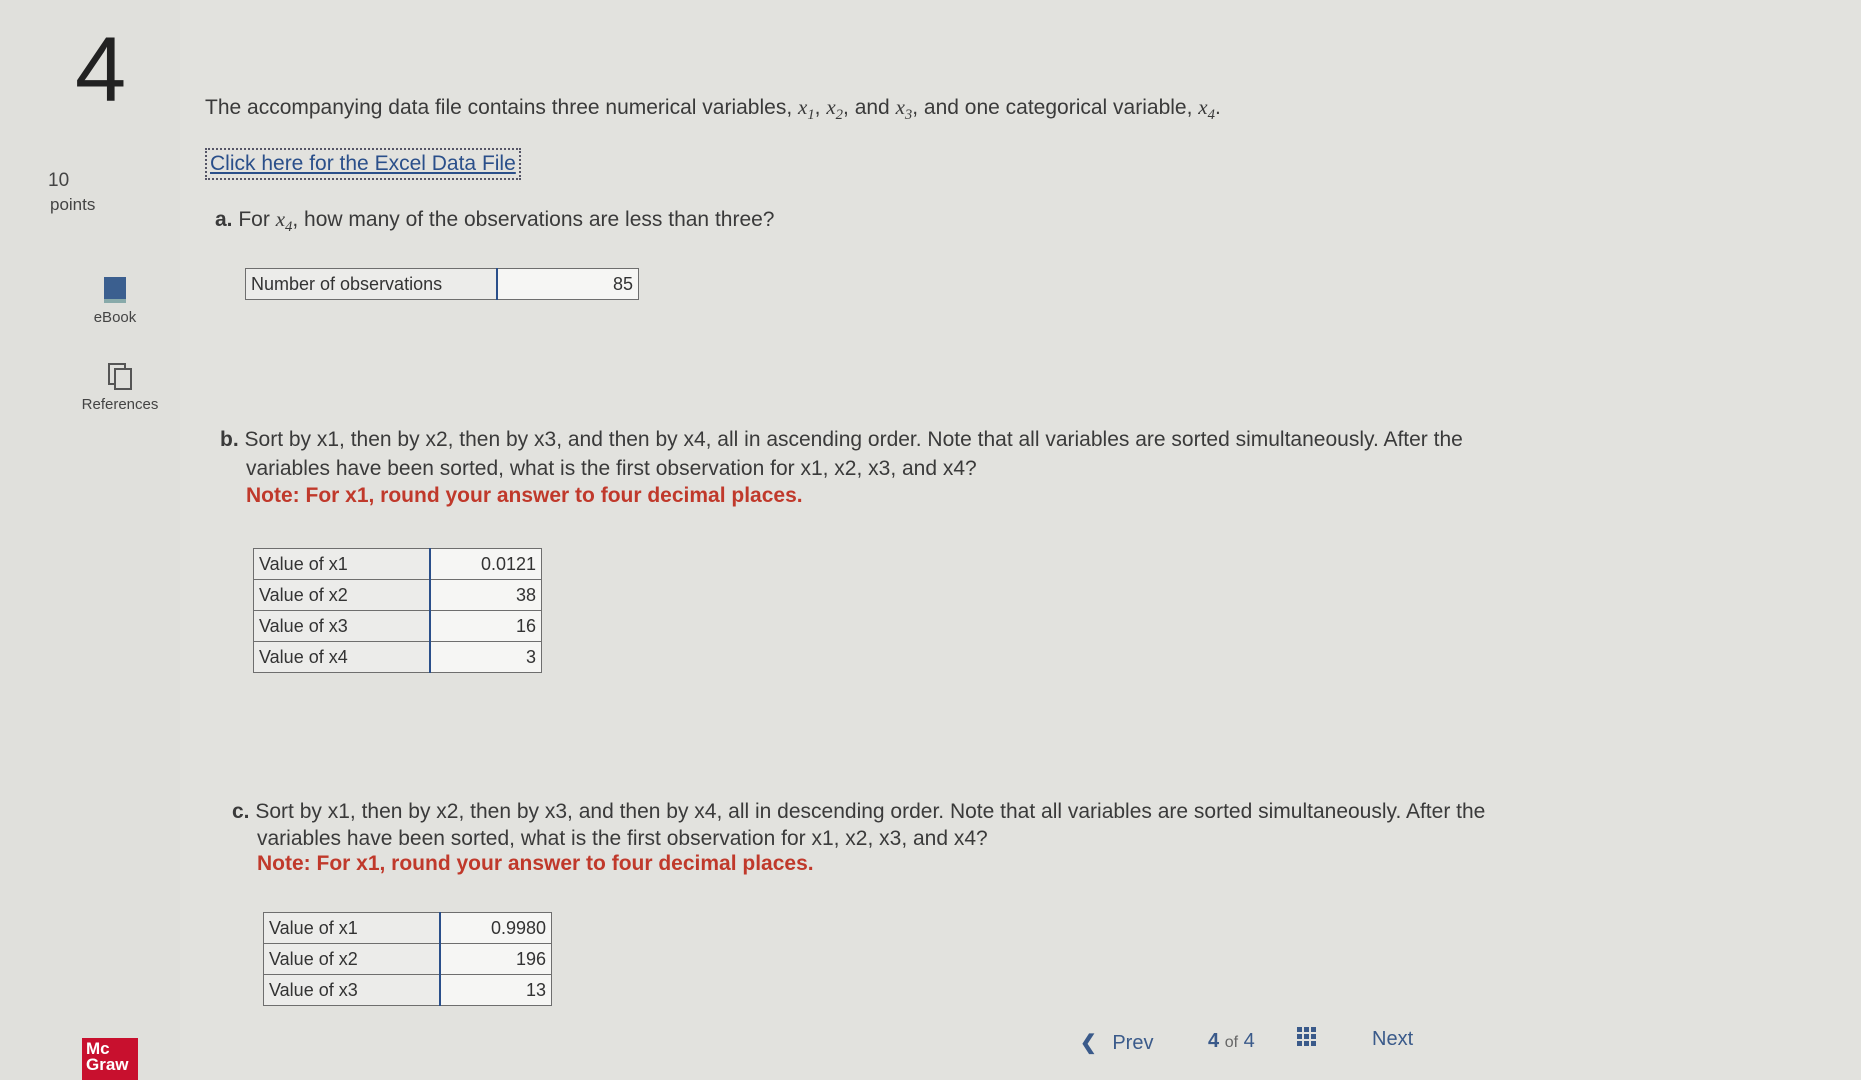  What do you see at coordinates (120, 404) in the screenshot?
I see `references-label: References` at bounding box center [120, 404].